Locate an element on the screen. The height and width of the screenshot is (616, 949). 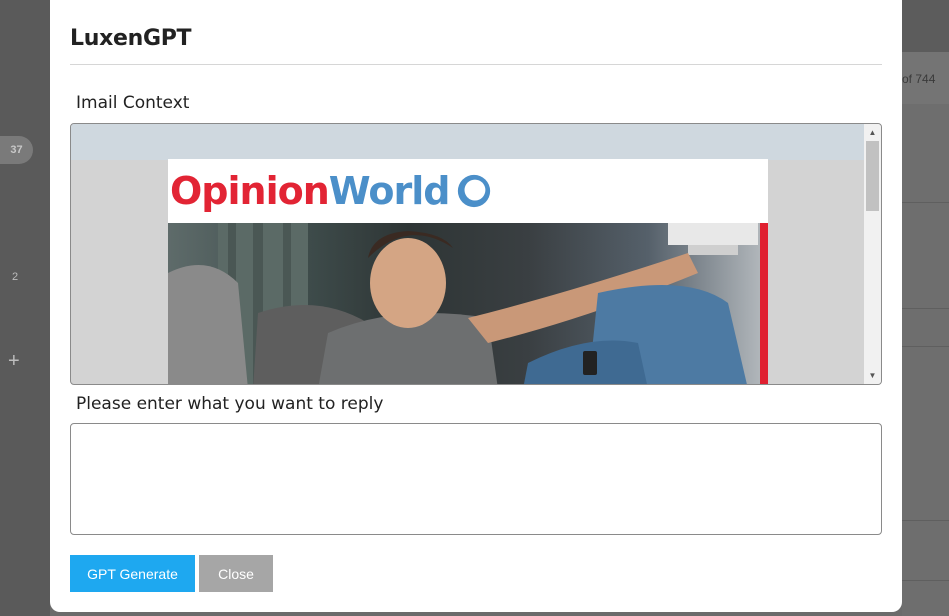
brand-text-world: World is located at coordinates (389, 191).